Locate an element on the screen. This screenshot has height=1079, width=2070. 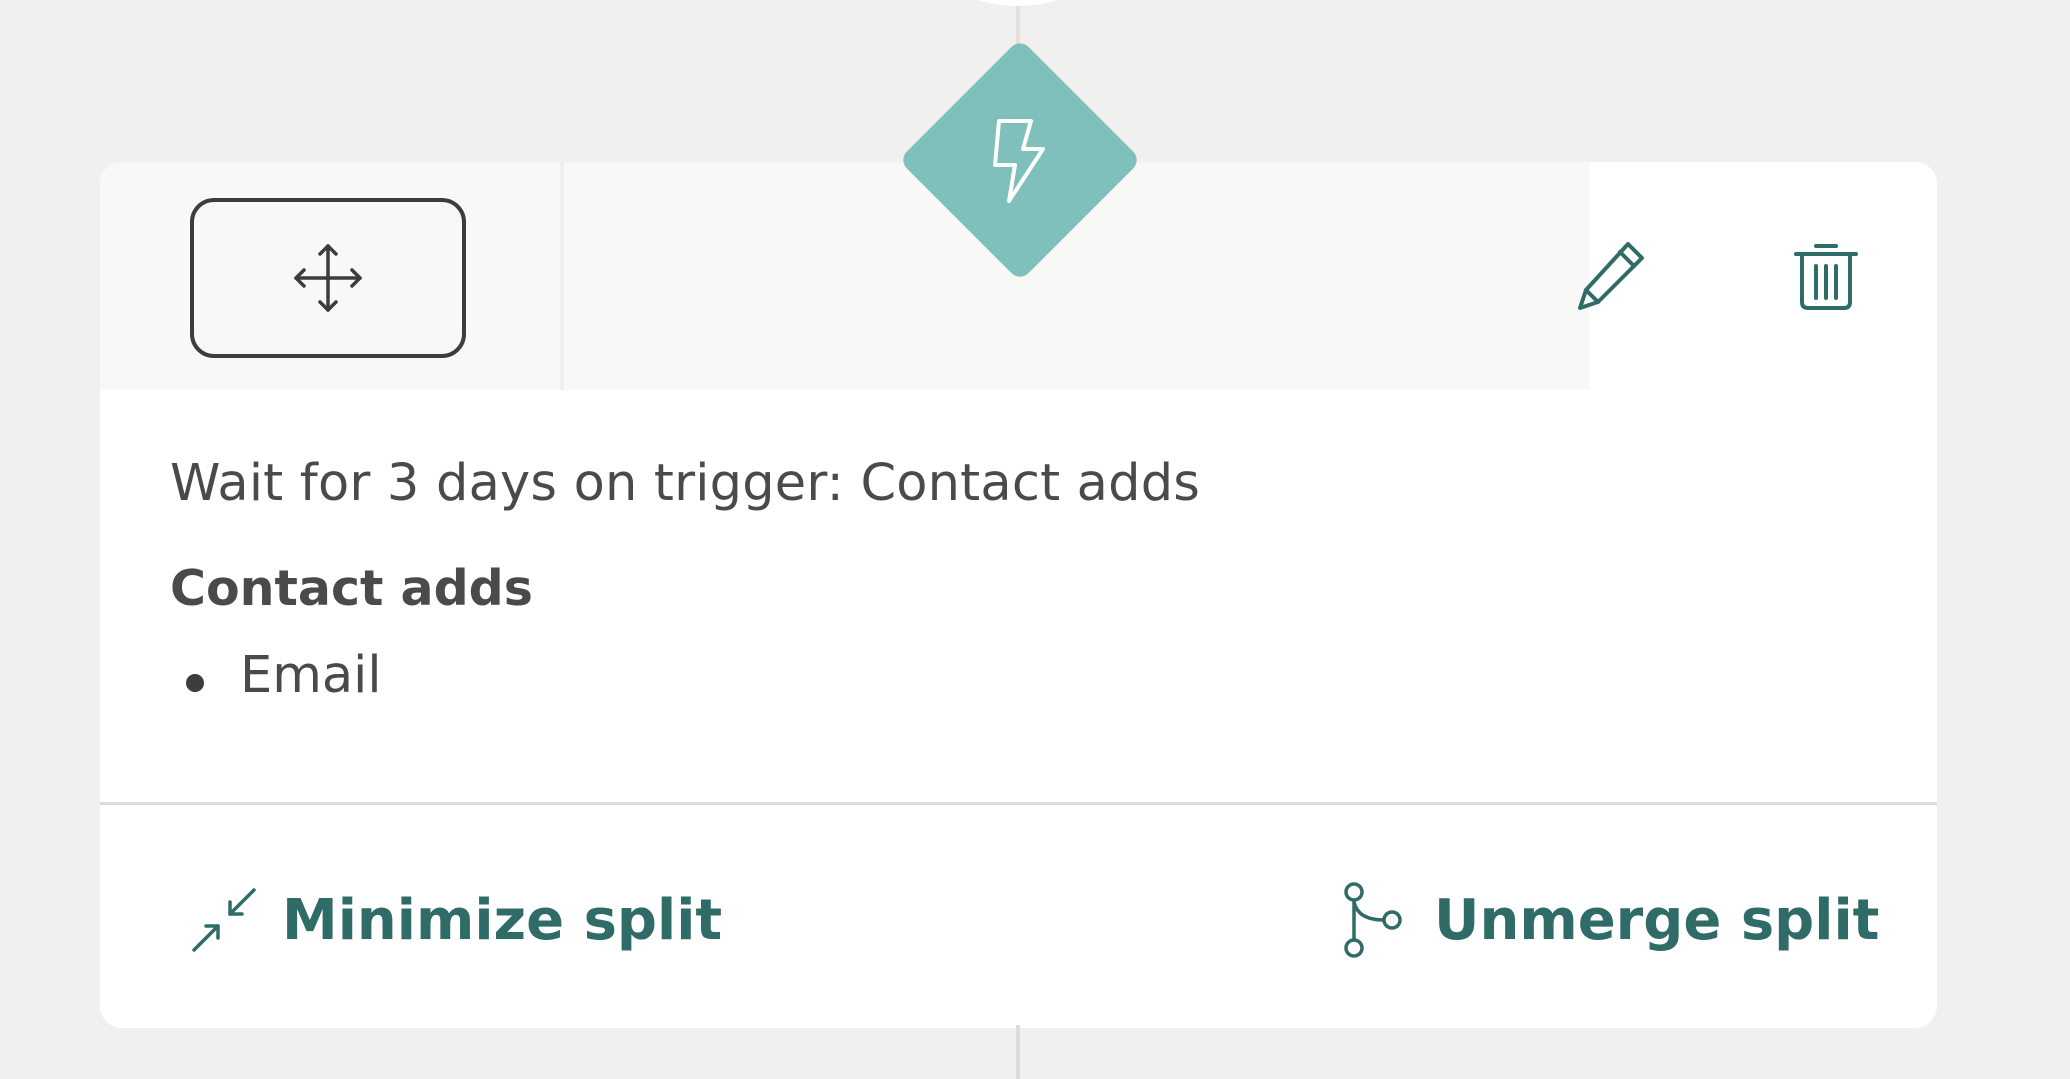
move-button is located at coordinates (328, 278).